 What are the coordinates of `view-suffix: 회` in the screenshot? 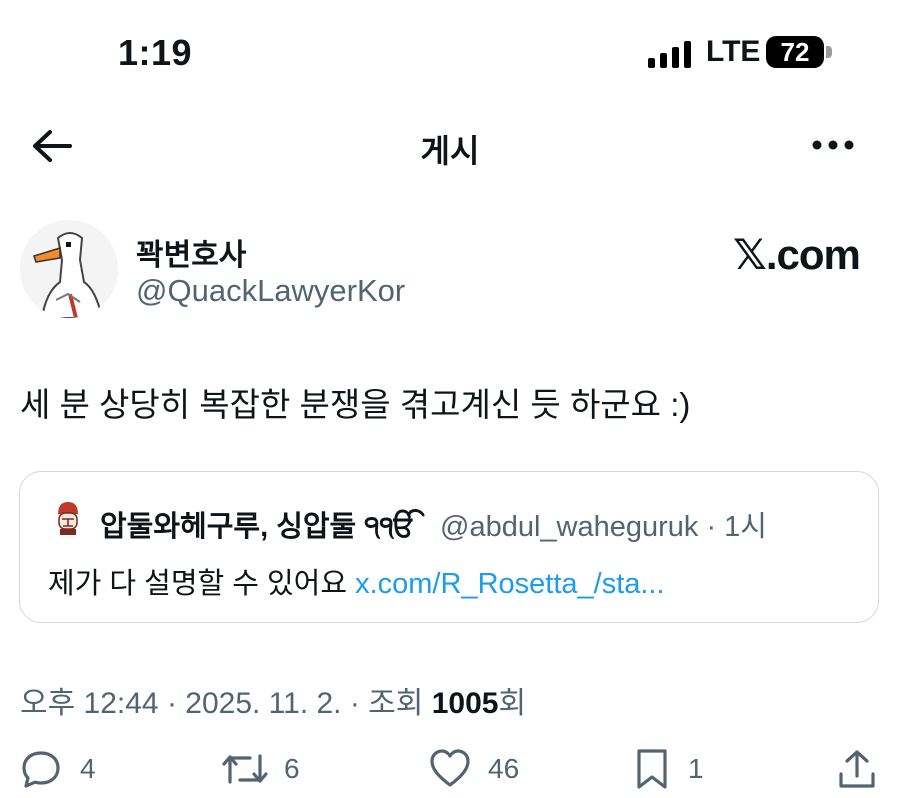 It's located at (512, 703).